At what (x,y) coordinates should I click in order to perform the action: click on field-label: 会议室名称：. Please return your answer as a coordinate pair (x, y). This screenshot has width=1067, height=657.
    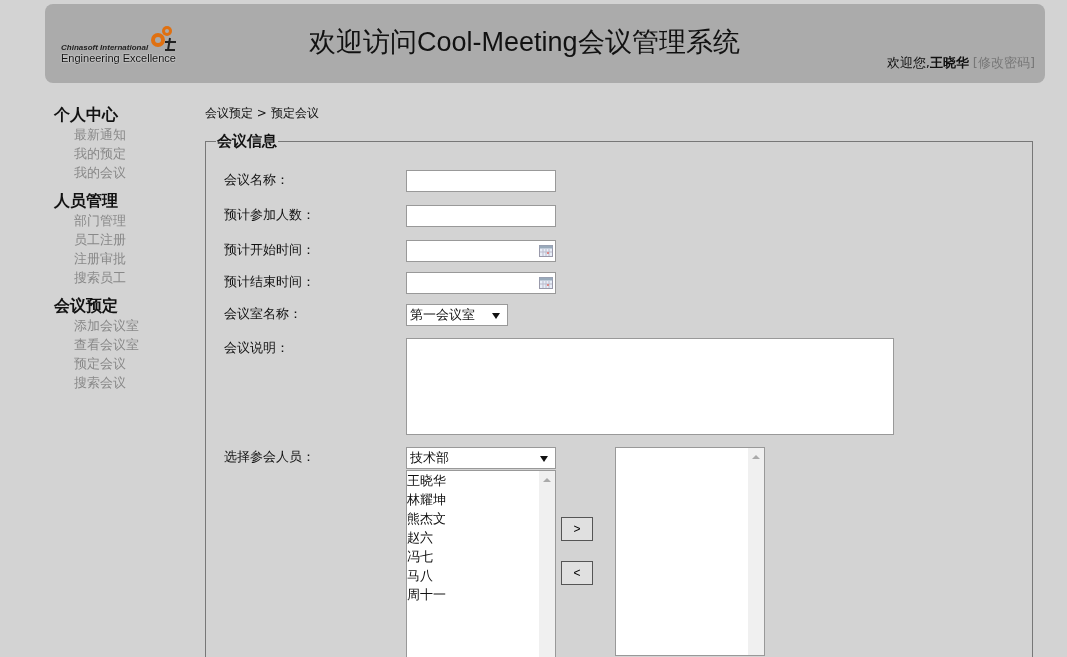
    Looking at the image, I should click on (263, 314).